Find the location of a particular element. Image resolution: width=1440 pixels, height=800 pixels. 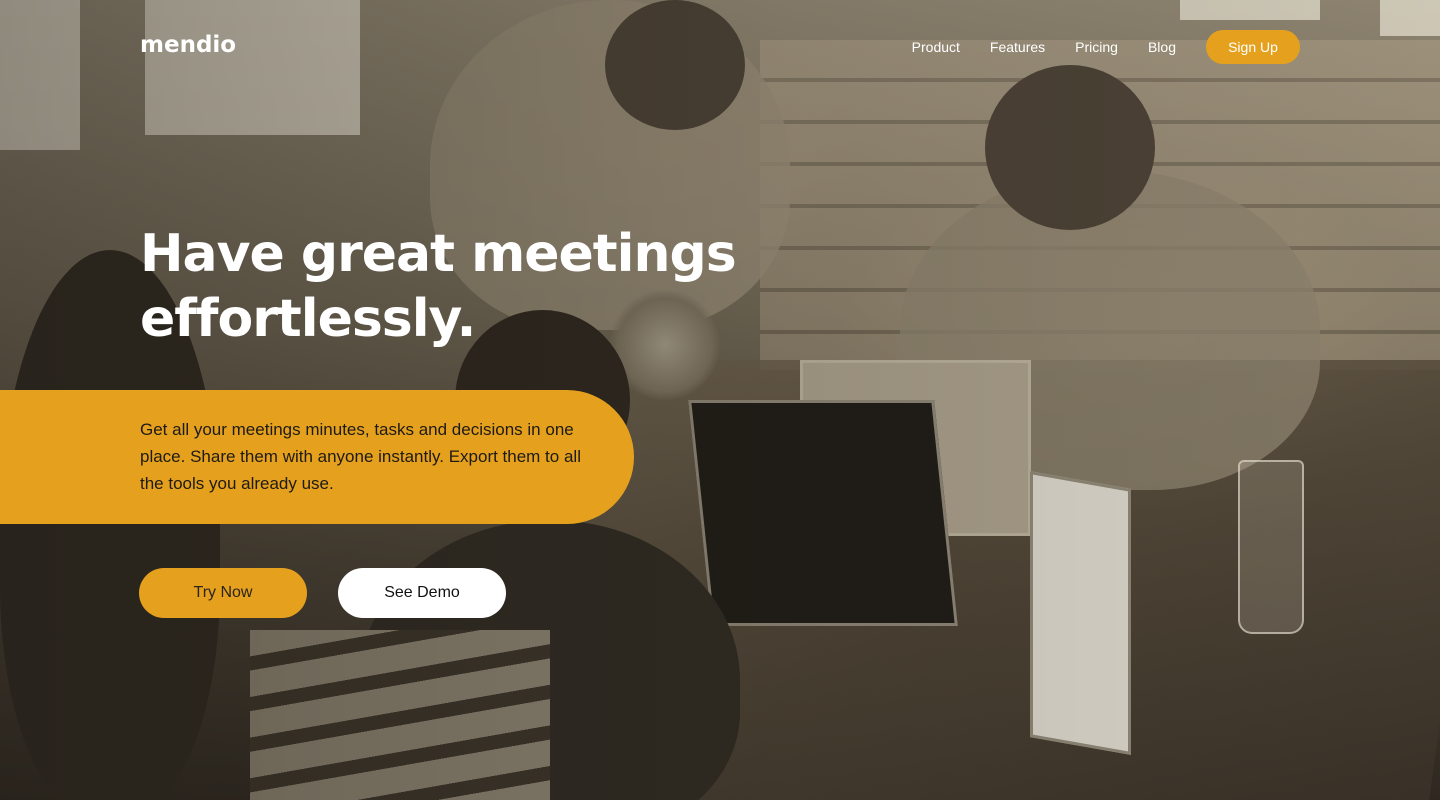

try-now-button: Try Now is located at coordinates (223, 593).